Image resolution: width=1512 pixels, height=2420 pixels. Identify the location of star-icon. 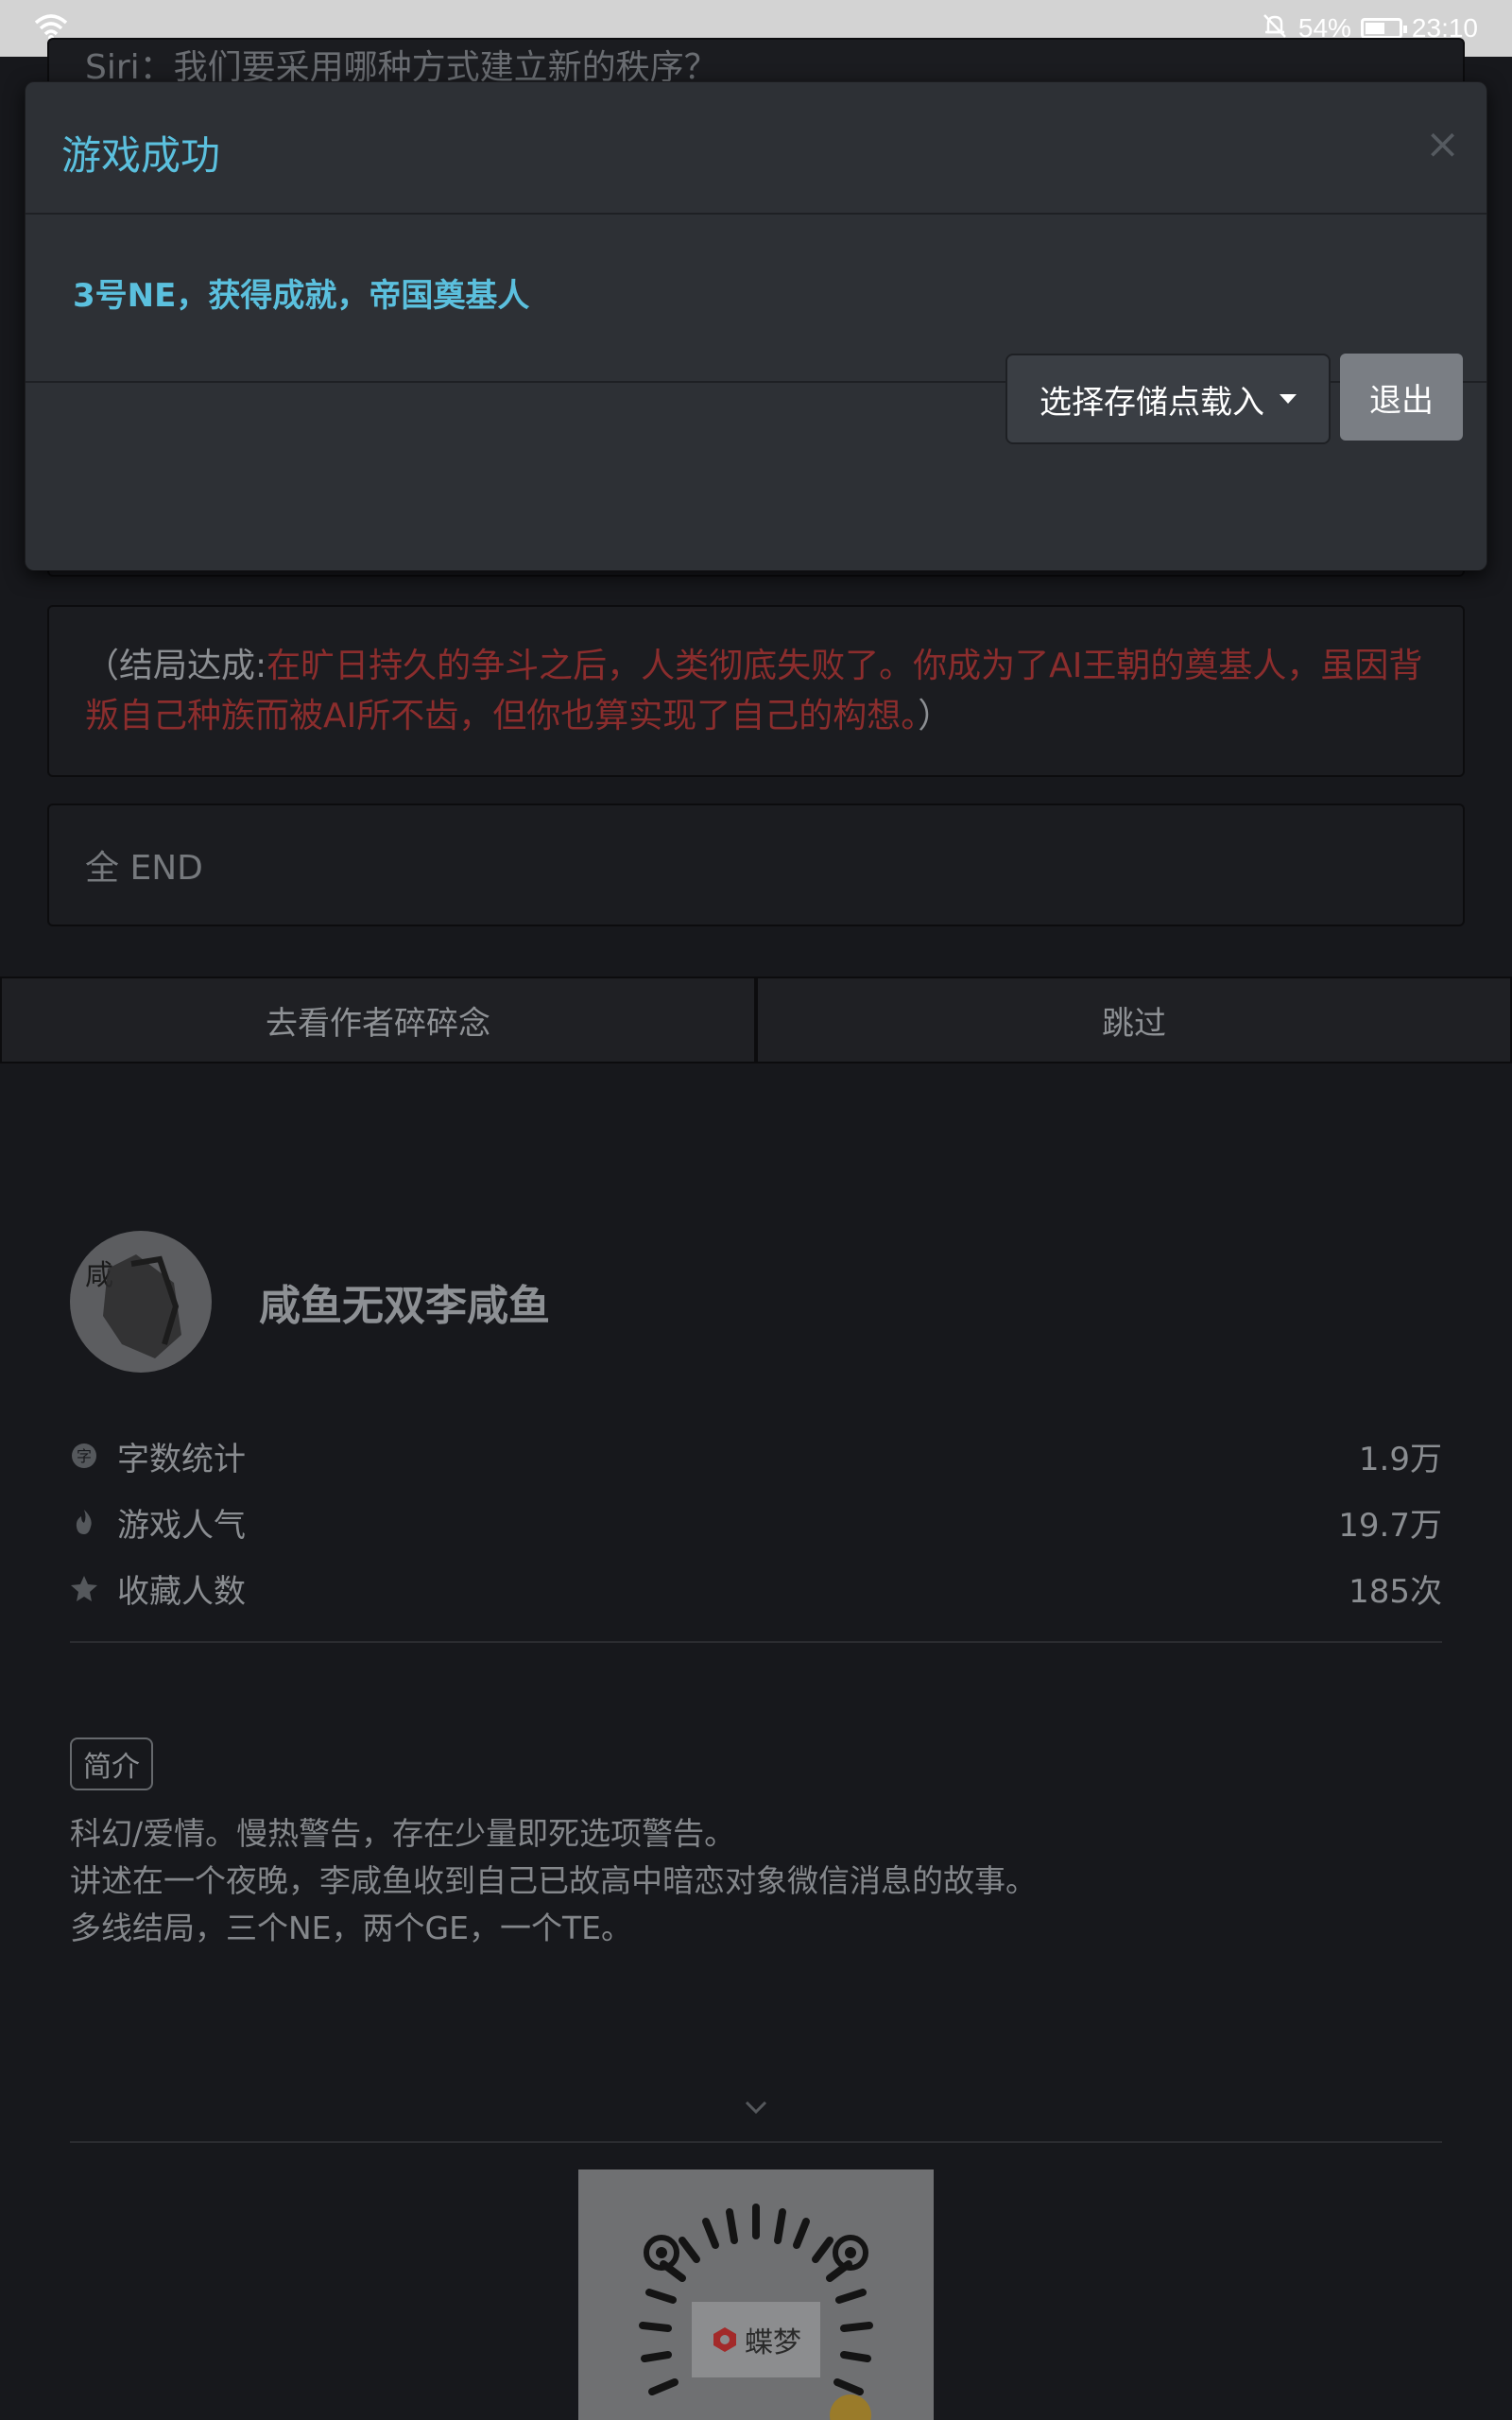
(84, 1588).